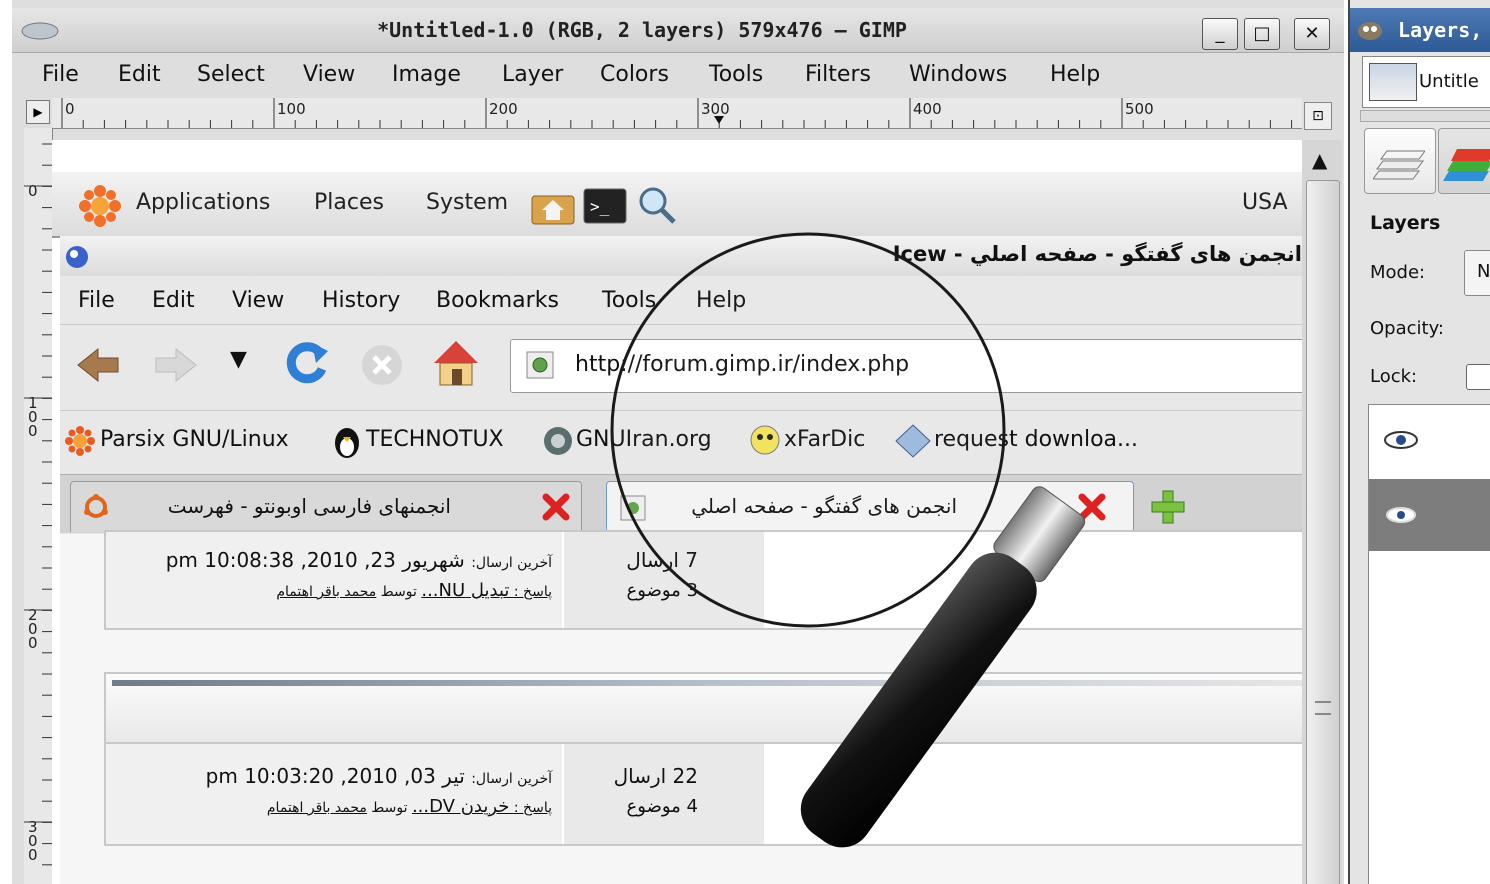 The width and height of the screenshot is (1490, 884). I want to click on menu-image: Image, so click(426, 74).